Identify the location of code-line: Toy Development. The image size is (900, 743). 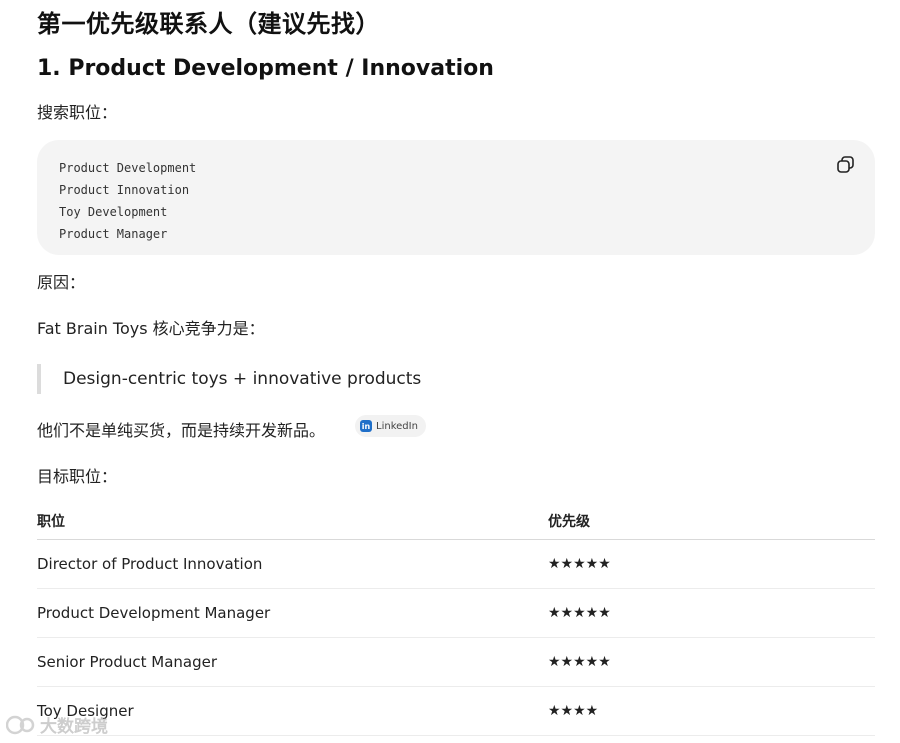
(113, 212).